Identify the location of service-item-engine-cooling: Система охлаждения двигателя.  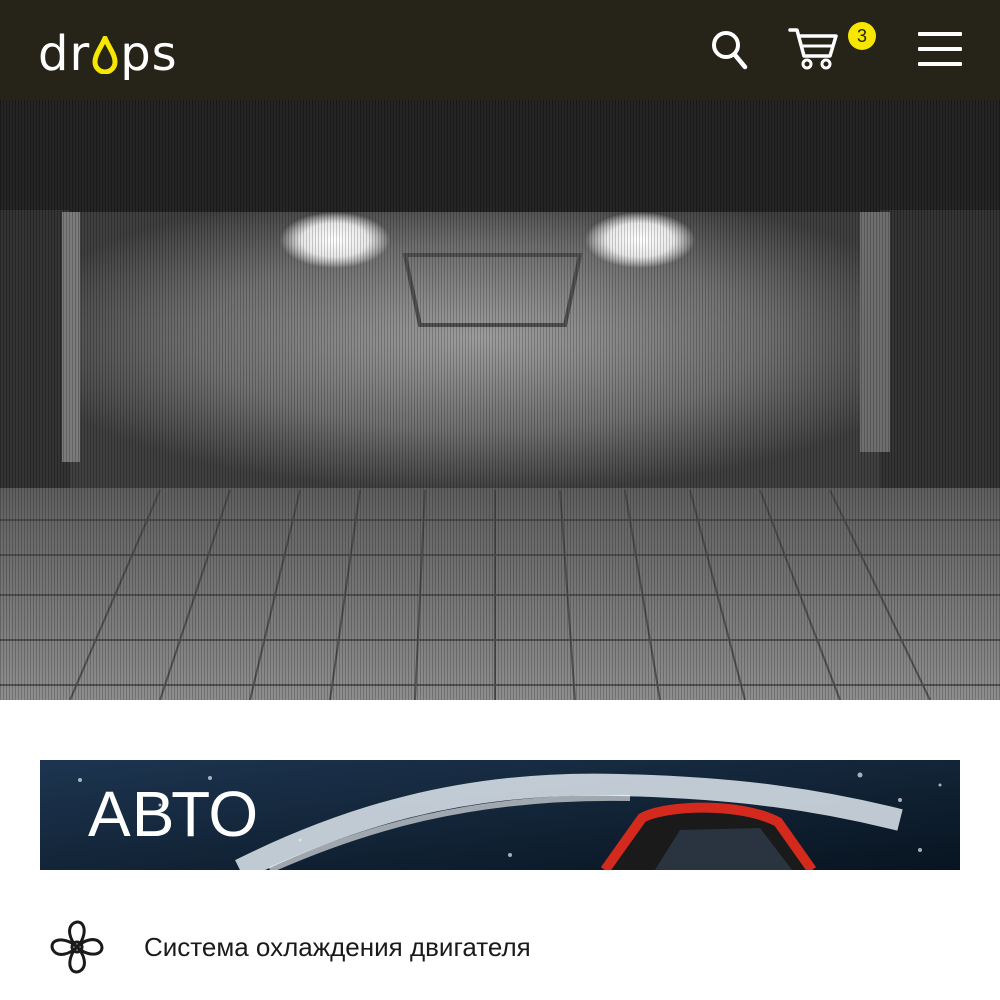
(500, 950).